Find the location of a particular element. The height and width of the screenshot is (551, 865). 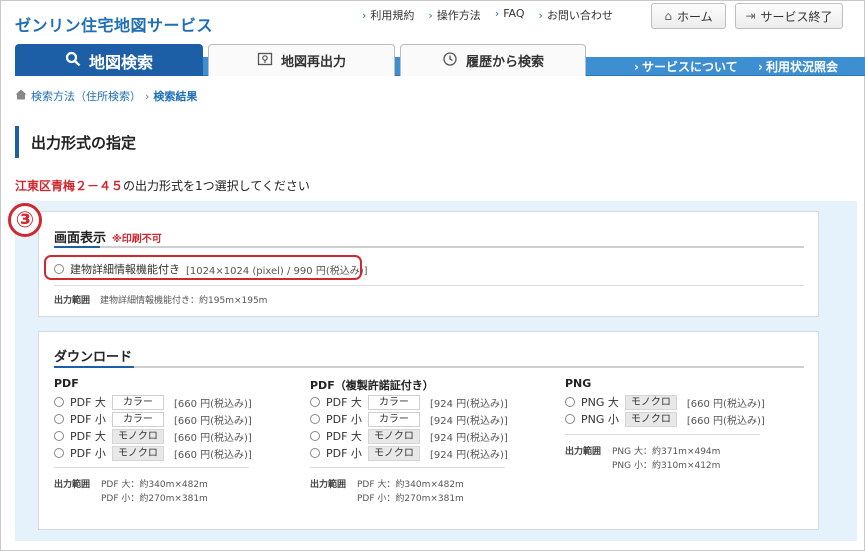

option-label: PNG 大 is located at coordinates (600, 402).